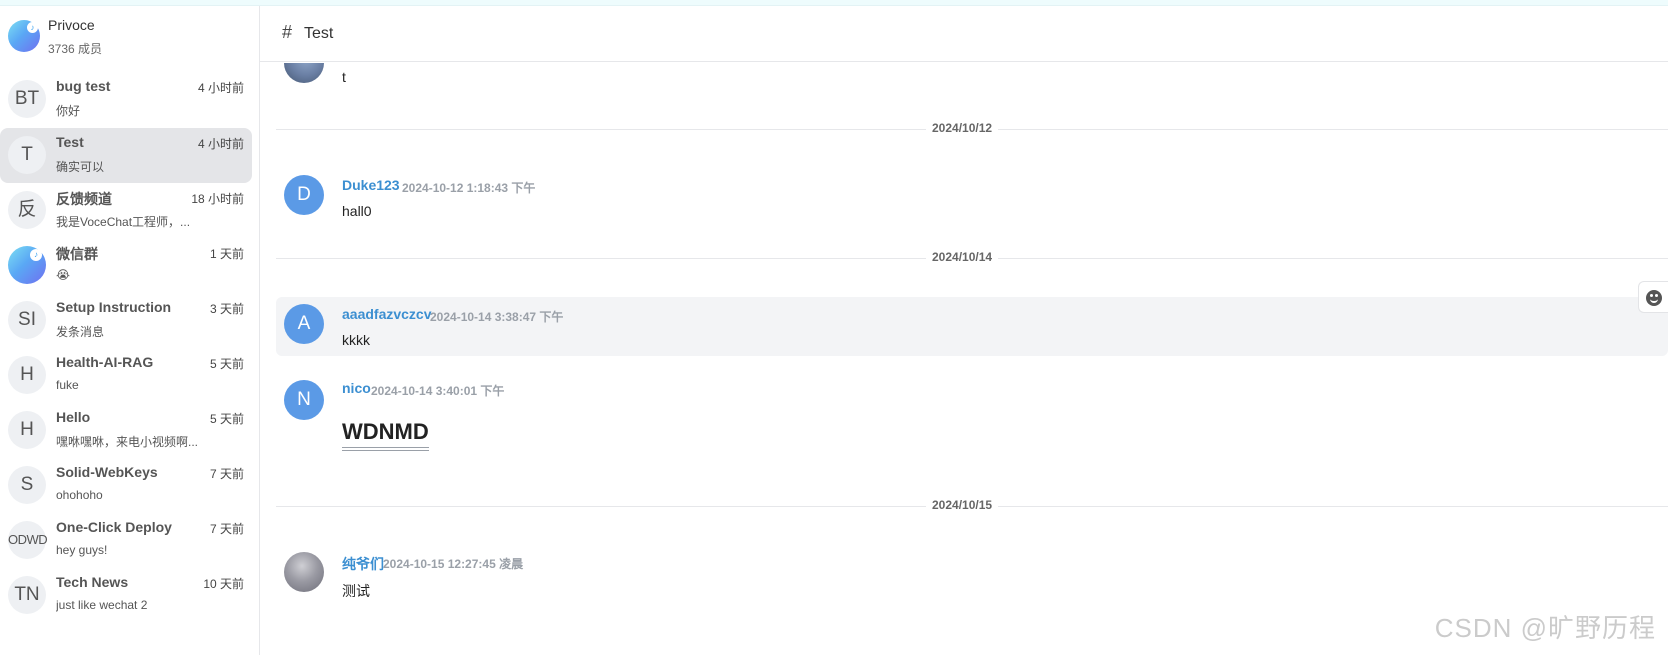 Image resolution: width=1668 pixels, height=655 pixels. I want to click on channel-title: Setup Instruction, so click(114, 307).